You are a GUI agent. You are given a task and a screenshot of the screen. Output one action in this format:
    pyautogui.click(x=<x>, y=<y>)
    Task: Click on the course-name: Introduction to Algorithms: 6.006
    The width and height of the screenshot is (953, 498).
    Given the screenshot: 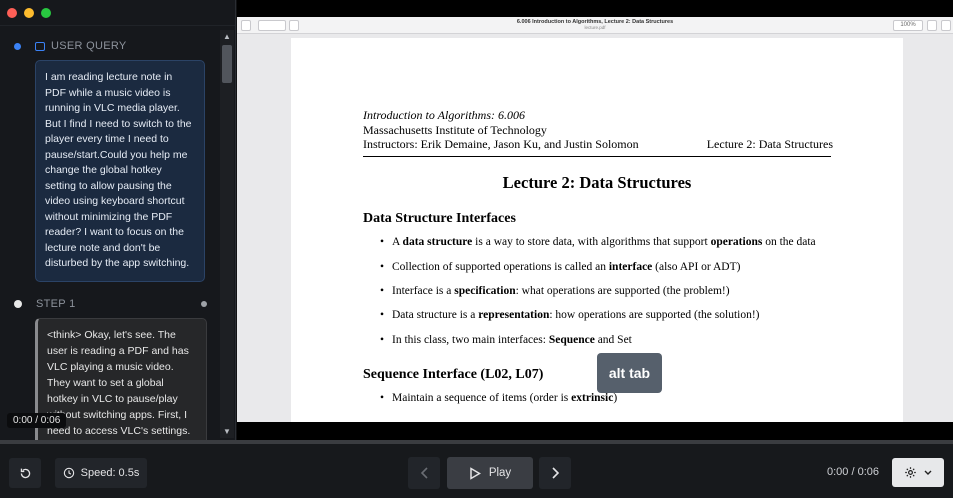 What is the action you would take?
    pyautogui.click(x=444, y=115)
    